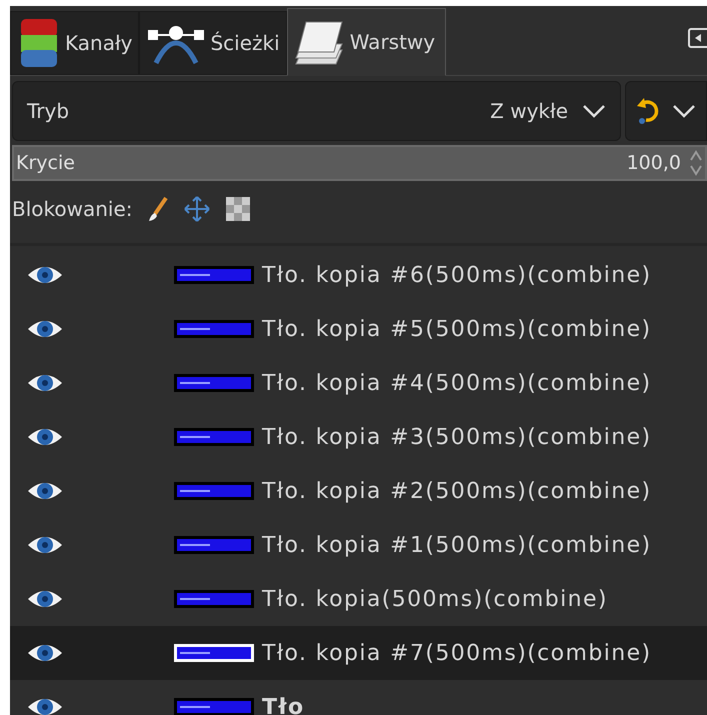  What do you see at coordinates (697, 38) in the screenshot?
I see `panel-menu-icon` at bounding box center [697, 38].